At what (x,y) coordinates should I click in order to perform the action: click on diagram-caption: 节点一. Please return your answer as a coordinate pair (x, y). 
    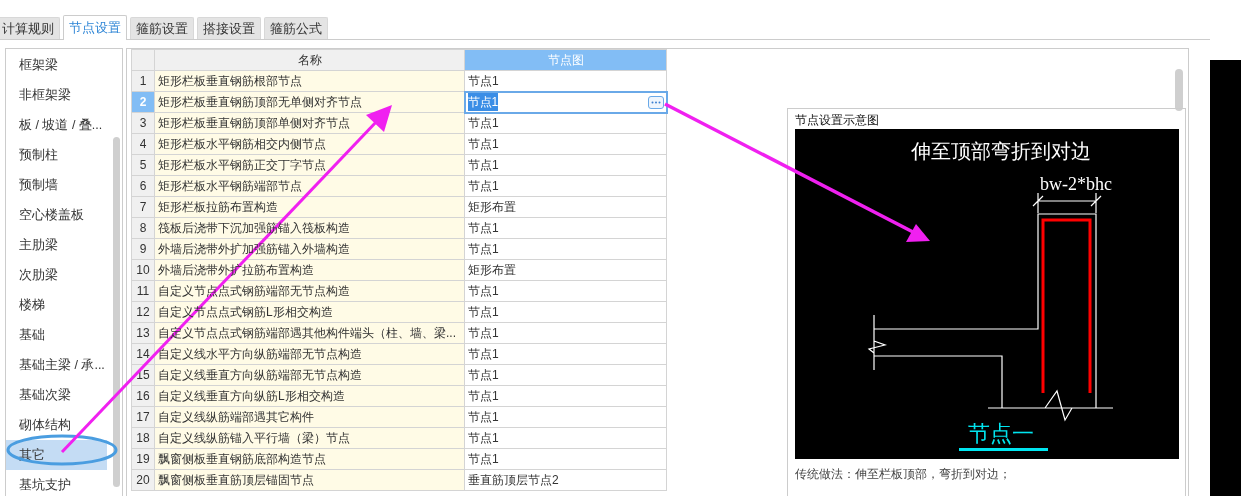
    Looking at the image, I should click on (1001, 433).